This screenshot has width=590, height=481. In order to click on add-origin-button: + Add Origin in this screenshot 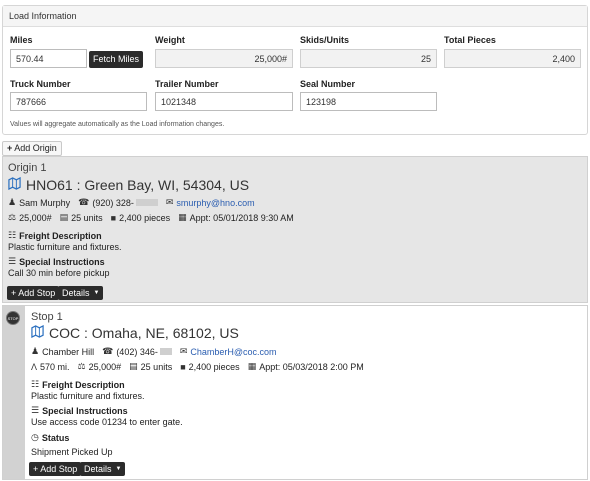, I will do `click(32, 148)`.